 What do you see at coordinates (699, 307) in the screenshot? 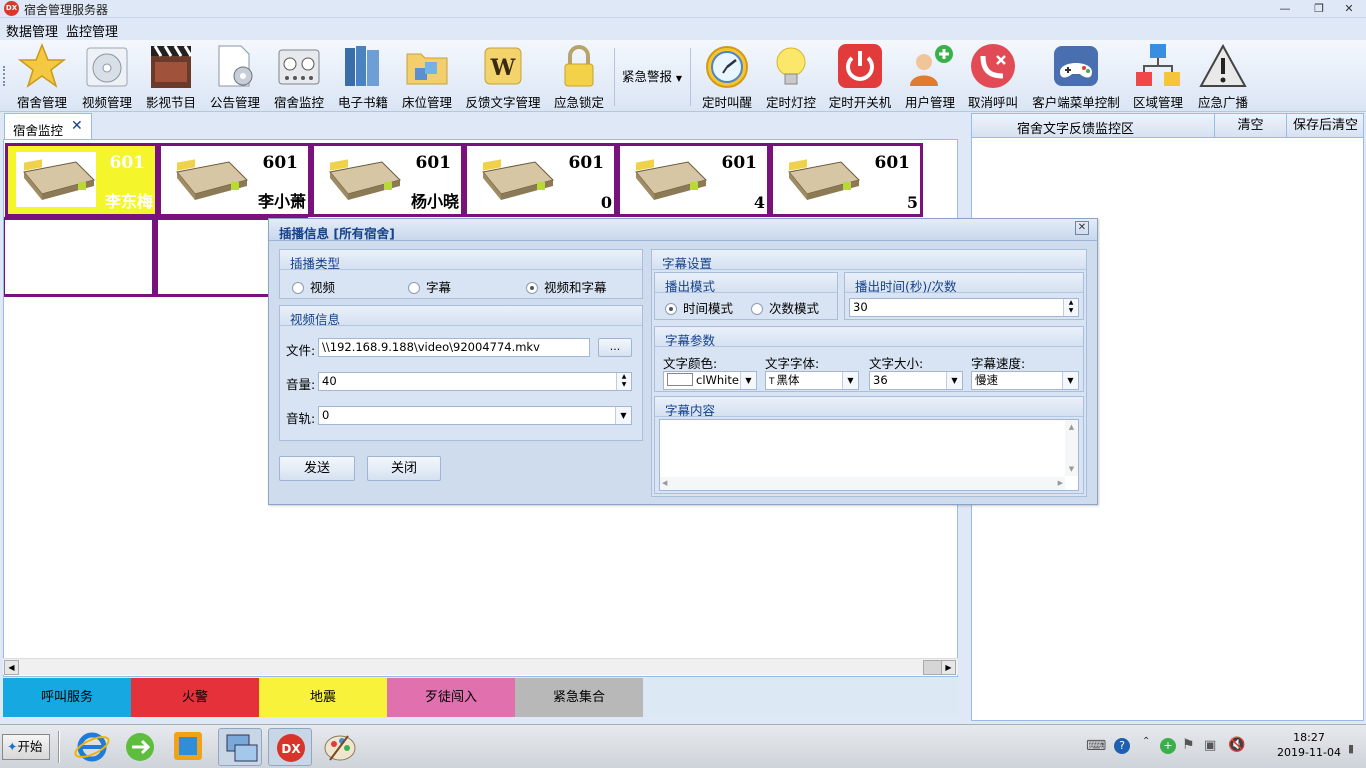
I see `radio-time-mode: 时间模式` at bounding box center [699, 307].